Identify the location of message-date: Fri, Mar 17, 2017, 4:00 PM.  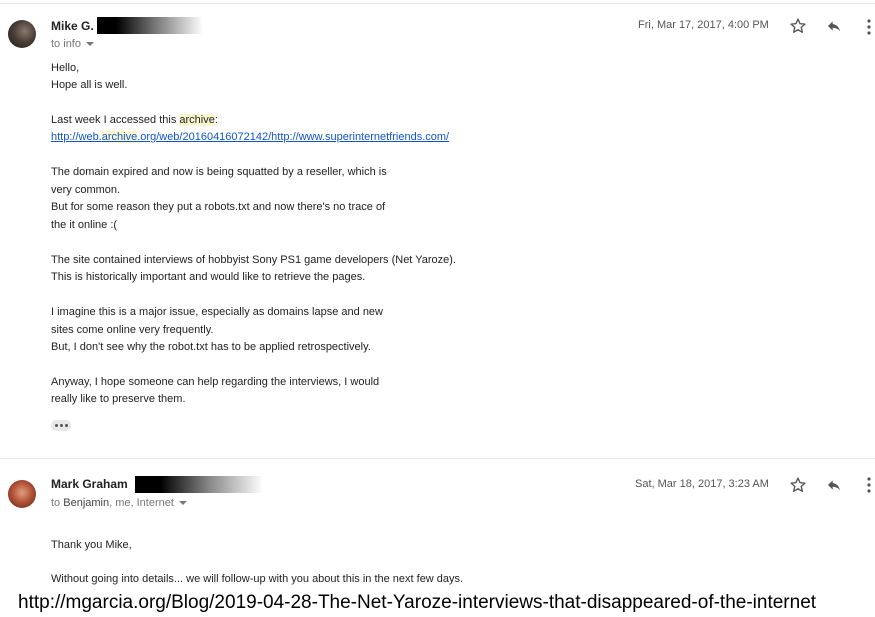
(703, 25).